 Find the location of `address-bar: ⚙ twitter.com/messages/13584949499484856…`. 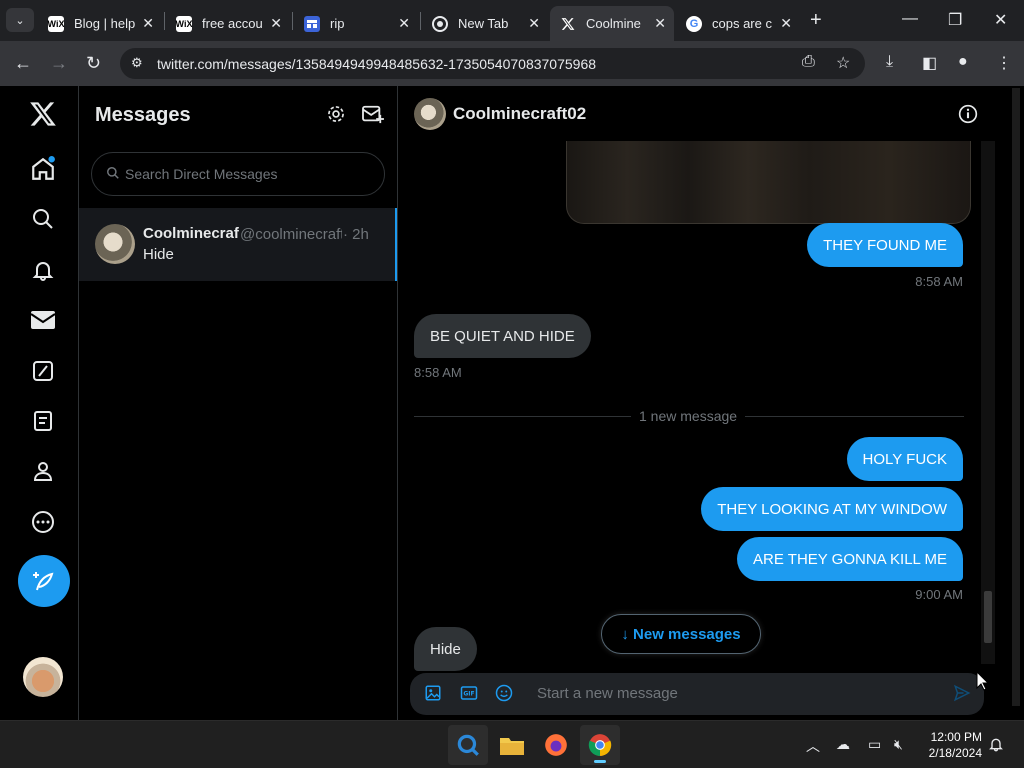

address-bar: ⚙ twitter.com/messages/13584949499484856… is located at coordinates (492, 63).